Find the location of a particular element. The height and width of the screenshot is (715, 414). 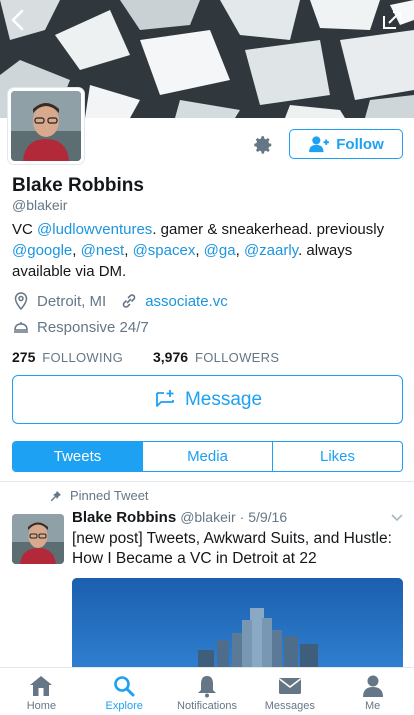

chevron-left-icon is located at coordinates (17, 20).